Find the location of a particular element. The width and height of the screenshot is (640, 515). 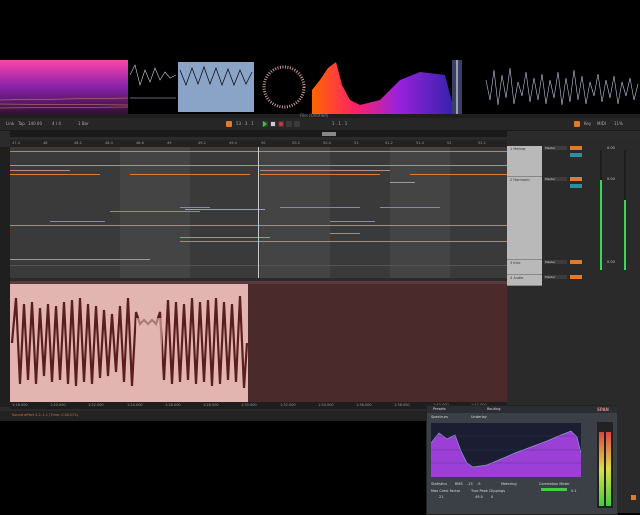

rms-label: RMS is located at coordinates (459, 484).